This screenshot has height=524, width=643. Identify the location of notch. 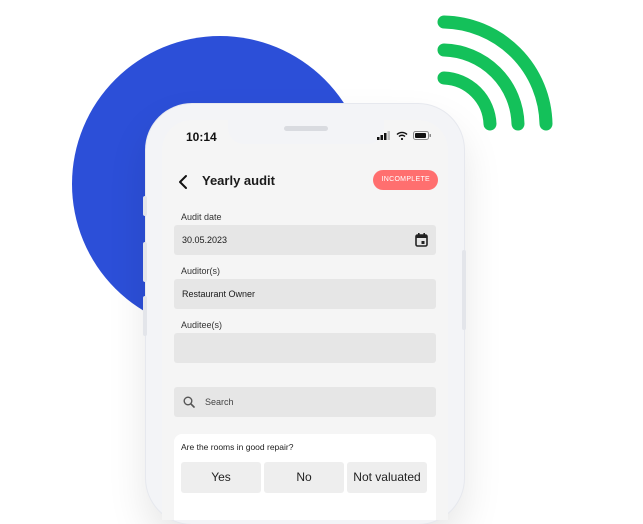
(306, 132).